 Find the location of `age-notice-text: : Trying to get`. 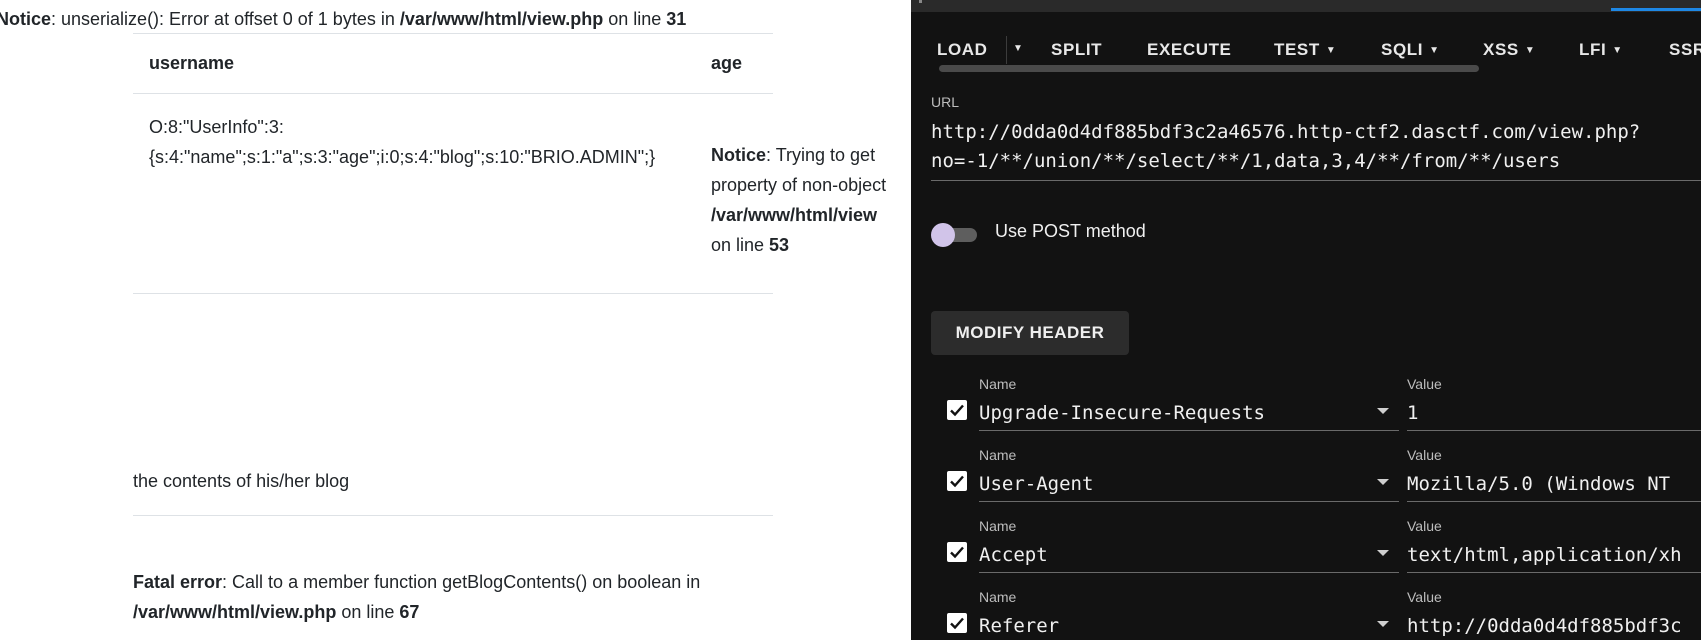

age-notice-text: : Trying to get is located at coordinates (821, 155).